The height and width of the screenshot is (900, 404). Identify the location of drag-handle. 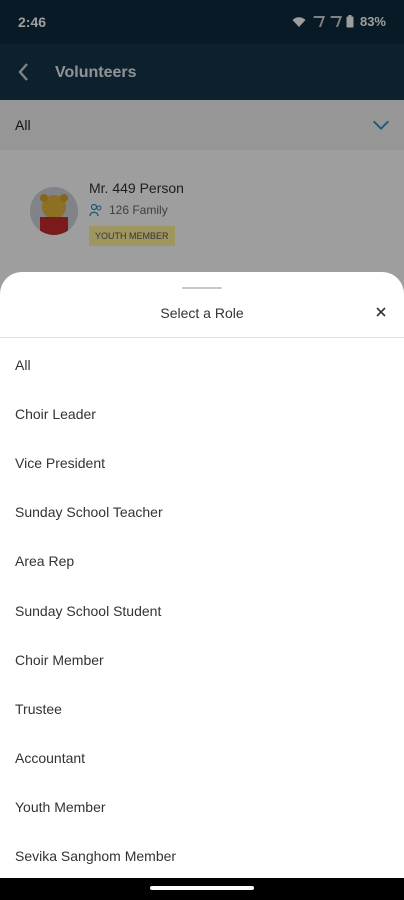
(202, 288).